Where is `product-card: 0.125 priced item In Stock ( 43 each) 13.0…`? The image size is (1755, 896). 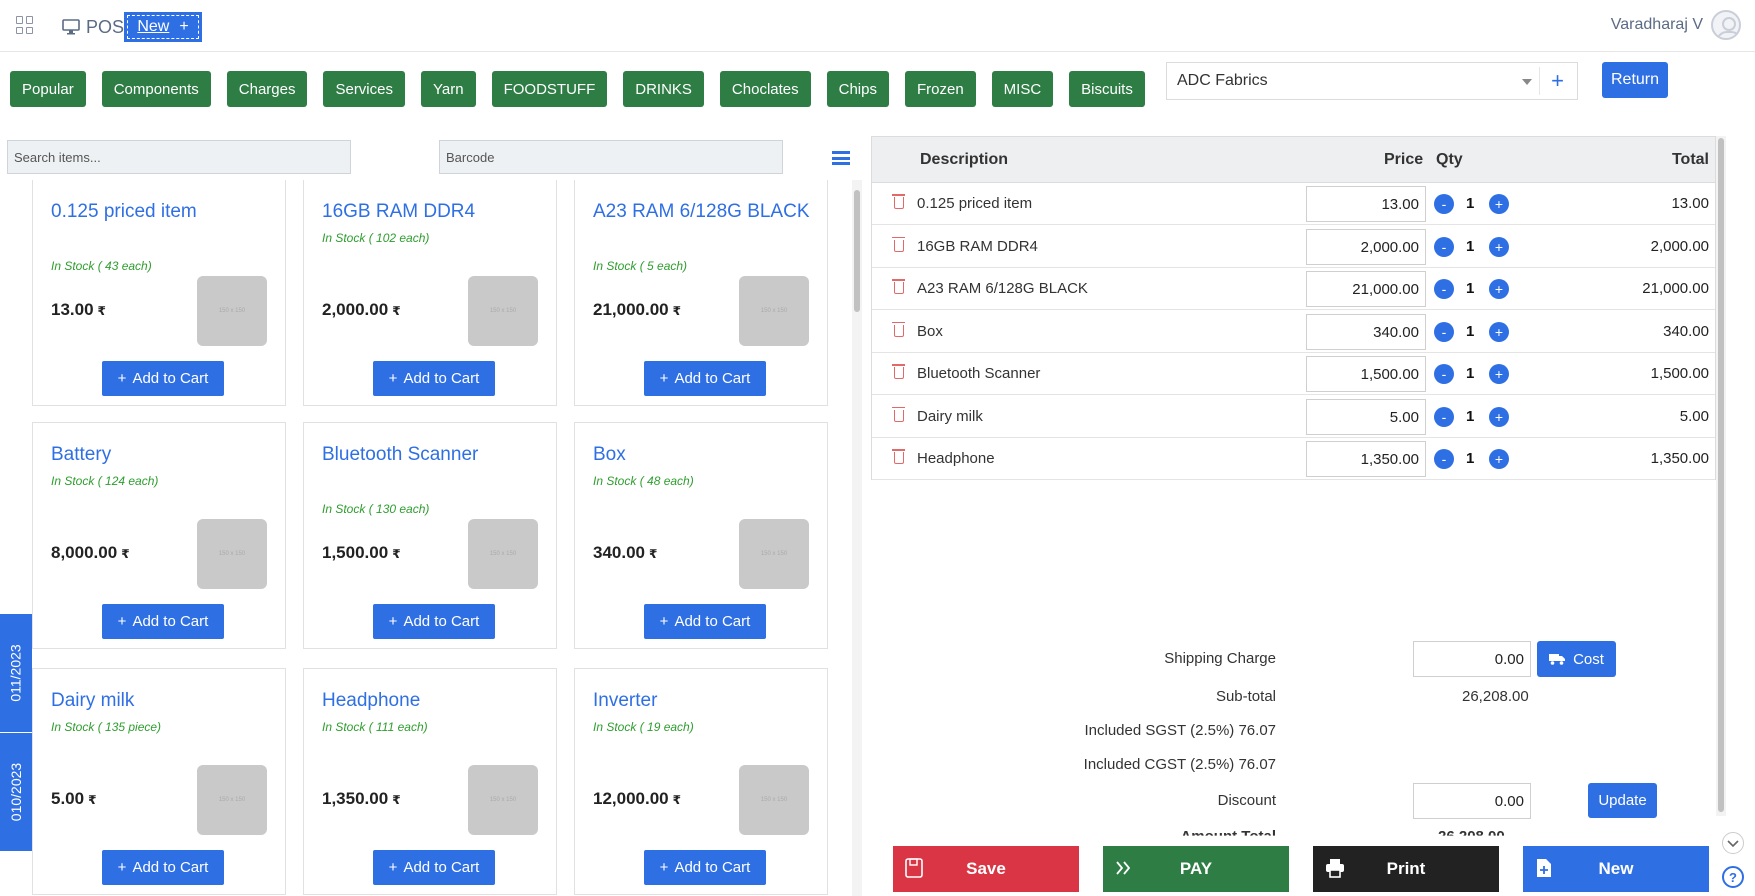
product-card: 0.125 priced item In Stock ( 43 each) 13.0… is located at coordinates (159, 293).